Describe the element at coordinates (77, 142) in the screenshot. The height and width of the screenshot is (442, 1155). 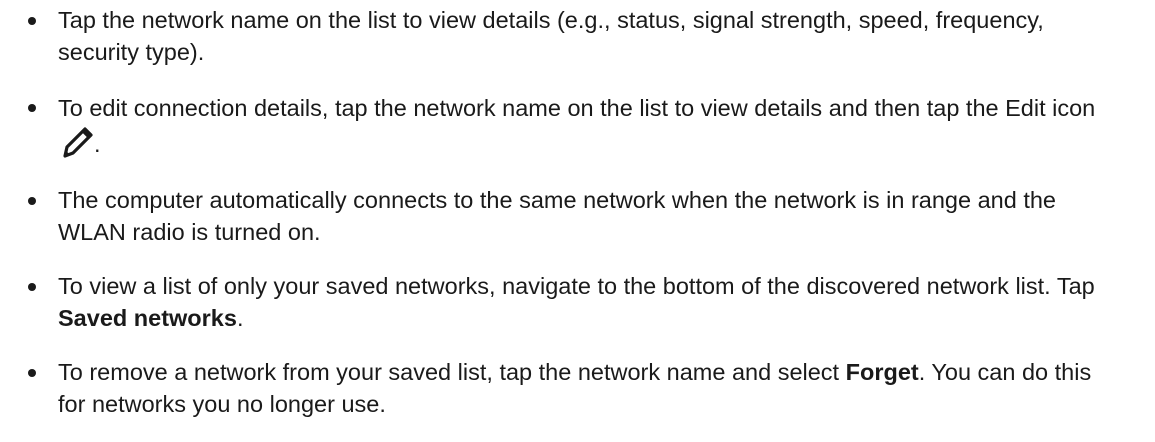
I see `edit-pencil-icon` at that location.